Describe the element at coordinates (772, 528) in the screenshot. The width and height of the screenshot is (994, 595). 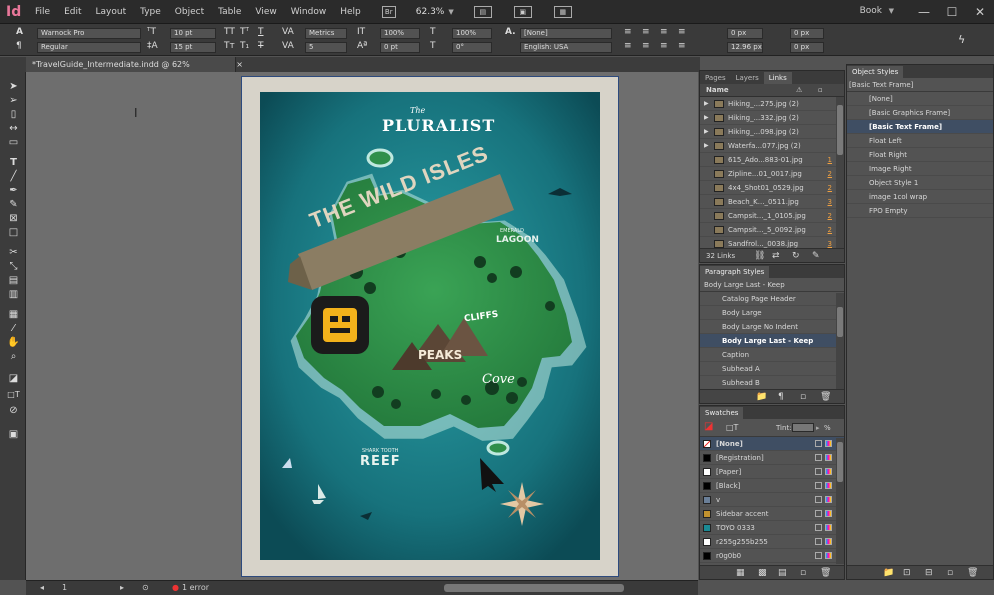
I see `swatch-row: TOYO 0333` at that location.